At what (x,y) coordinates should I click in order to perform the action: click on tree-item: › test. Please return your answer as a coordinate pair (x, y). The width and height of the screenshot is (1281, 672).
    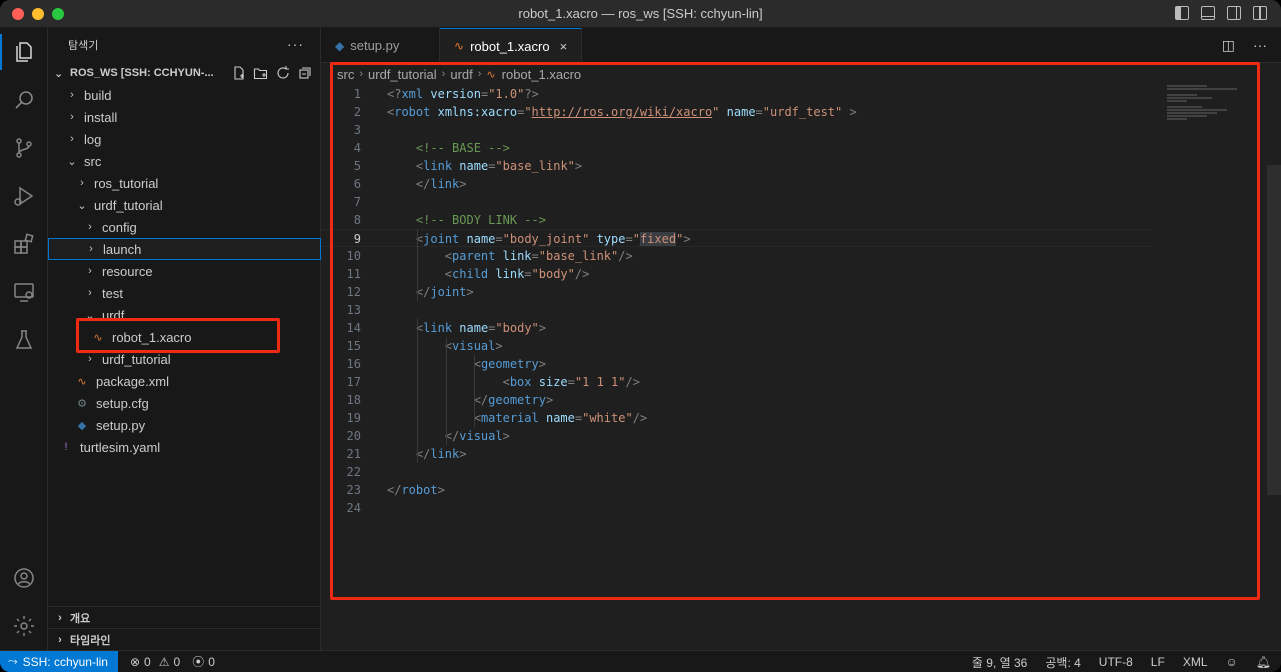
    Looking at the image, I should click on (184, 293).